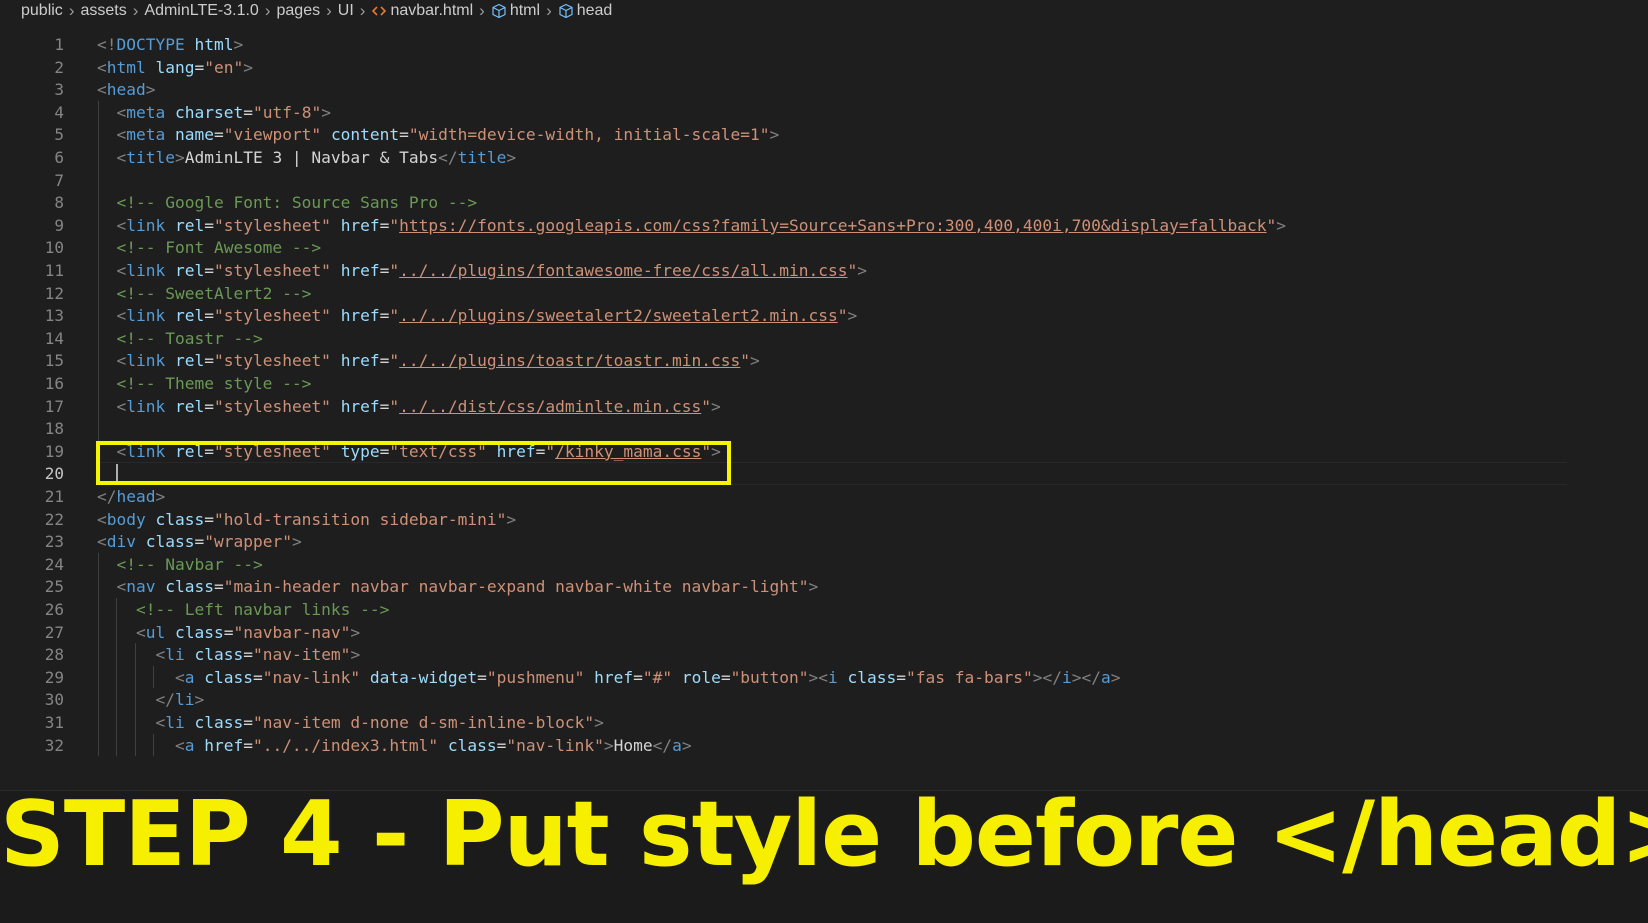  I want to click on line-number: 23, so click(54, 542).